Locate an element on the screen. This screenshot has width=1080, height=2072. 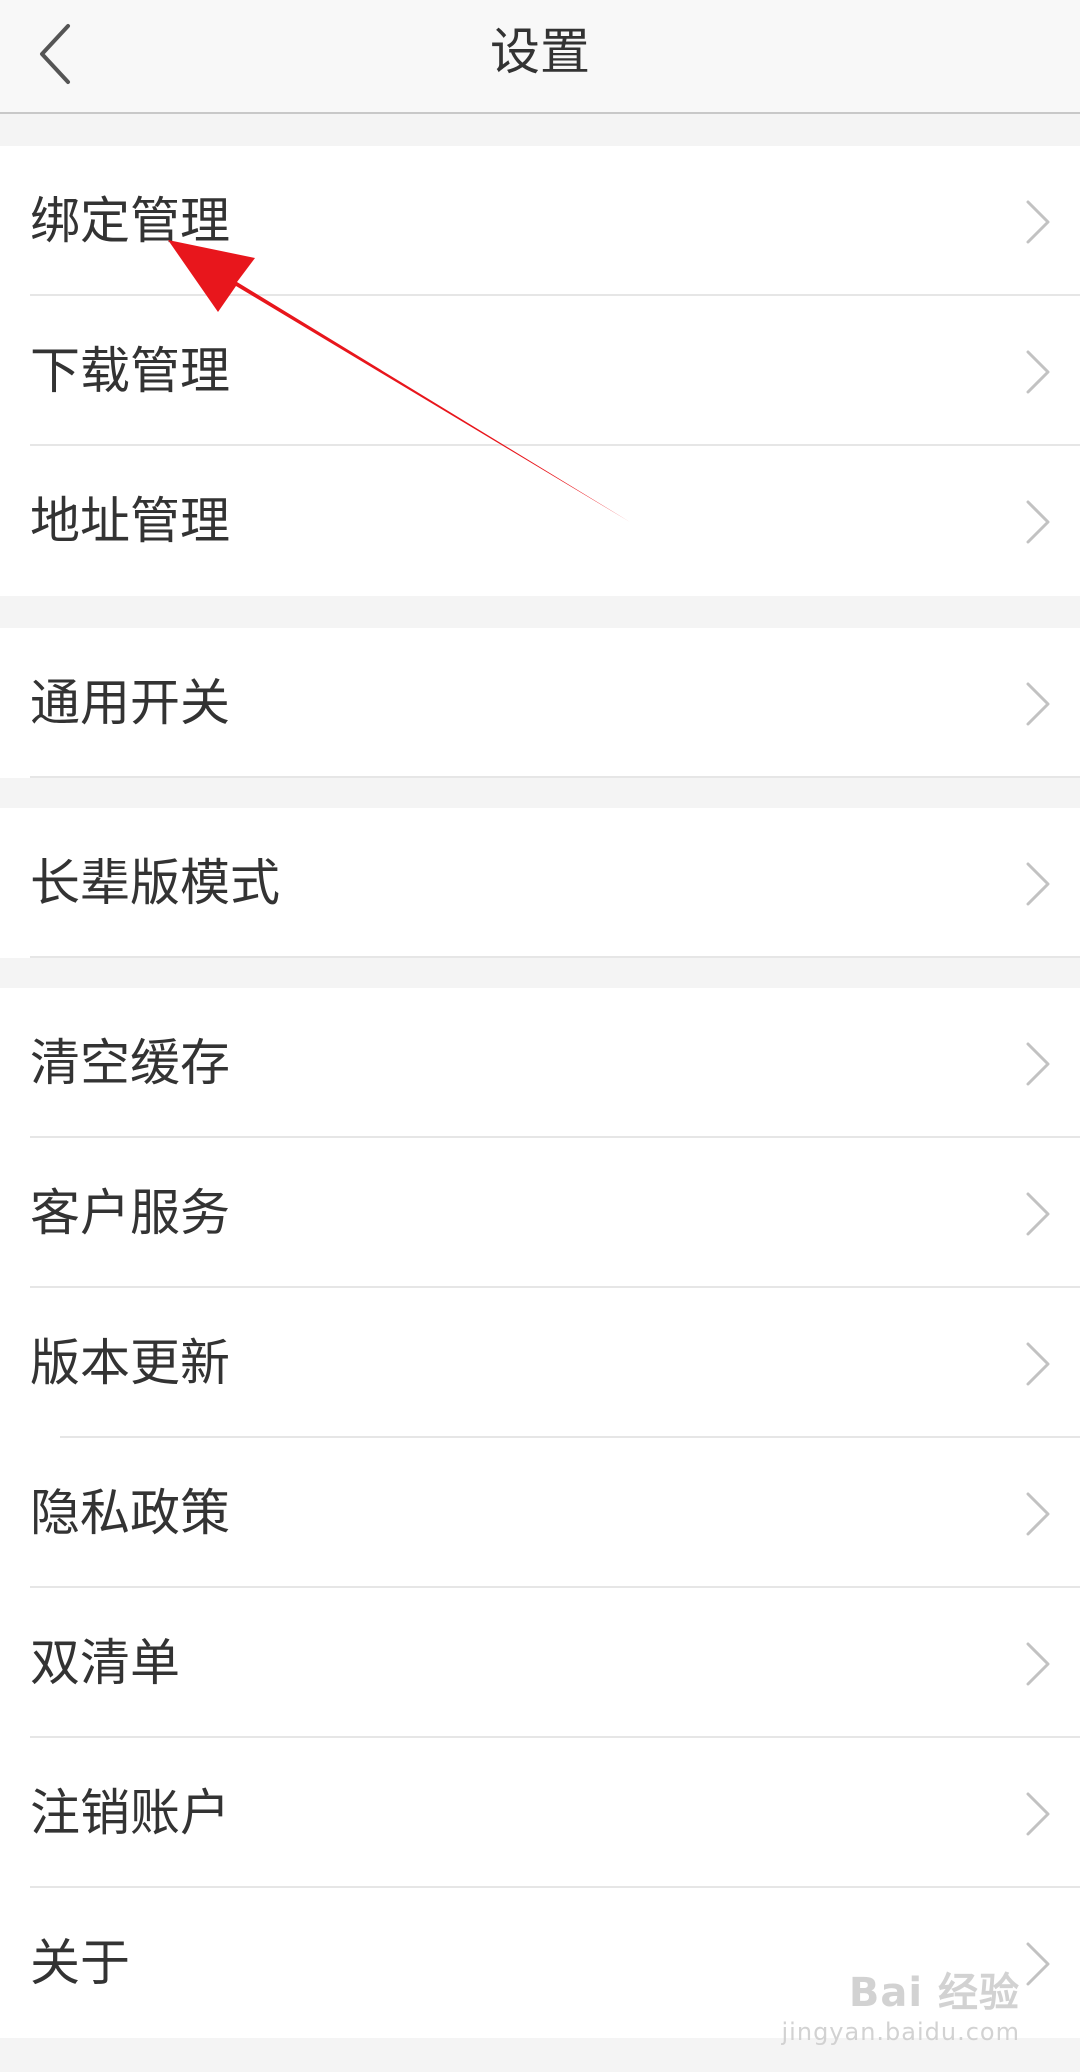
settings-item-address: 地址管理 is located at coordinates (540, 521).